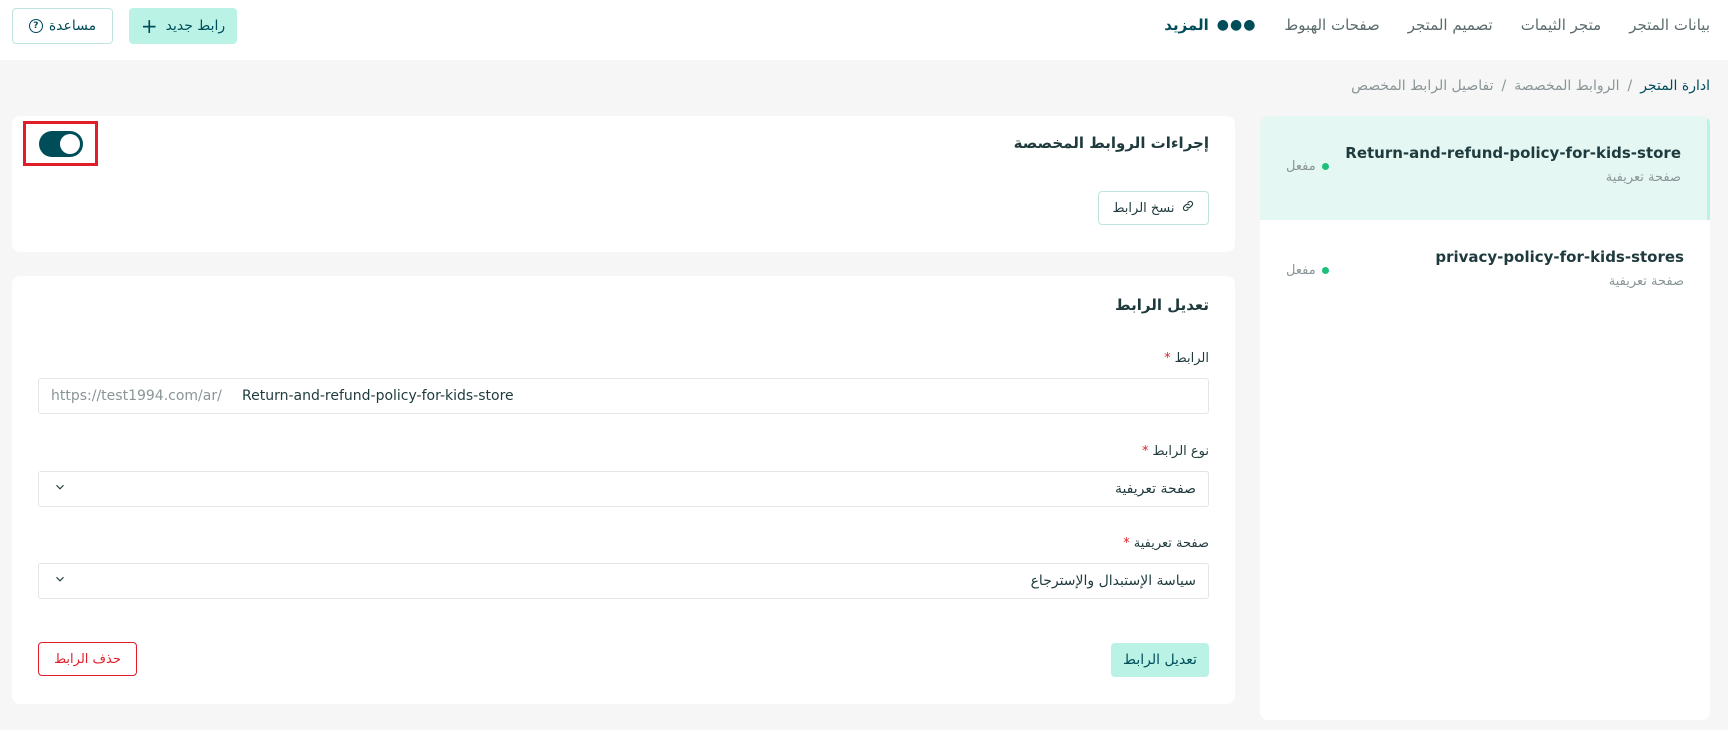 This screenshot has width=1728, height=730. Describe the element at coordinates (1422, 86) in the screenshot. I see `breadcrumb-current: تفاصيل الرابط المخصص` at that location.